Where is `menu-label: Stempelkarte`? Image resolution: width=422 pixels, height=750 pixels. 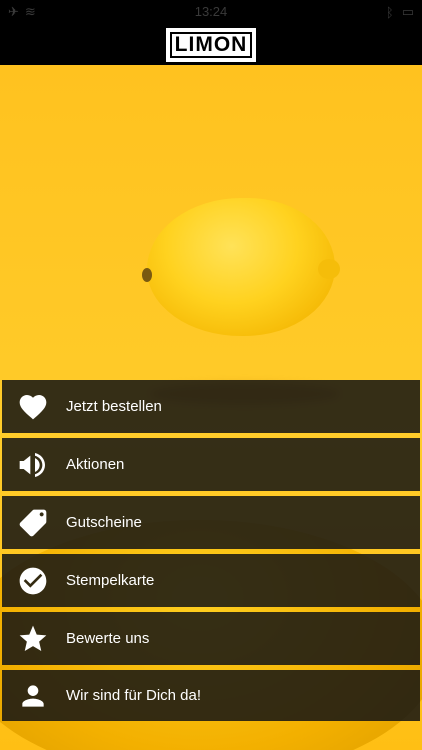 menu-label: Stempelkarte is located at coordinates (110, 580).